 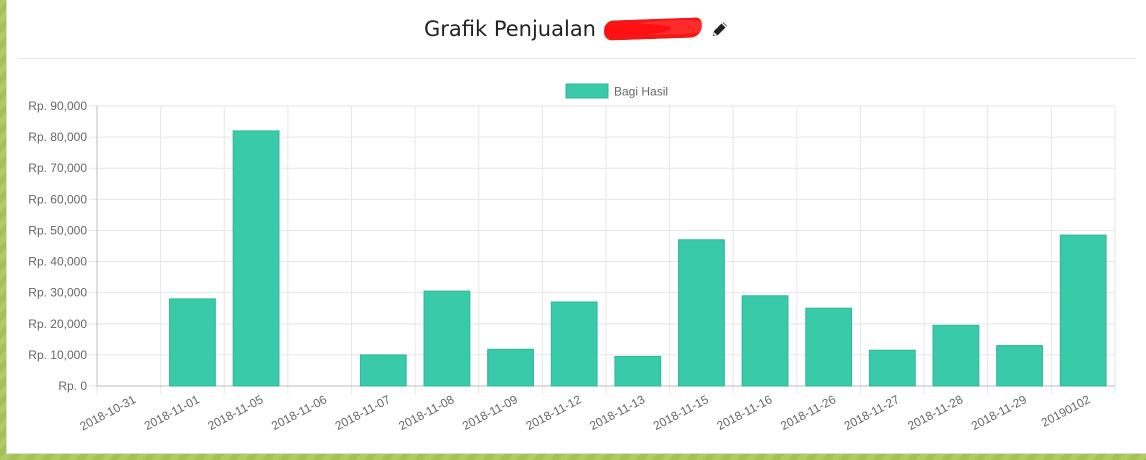 I want to click on pencil-icon-graphic, so click(x=720, y=29).